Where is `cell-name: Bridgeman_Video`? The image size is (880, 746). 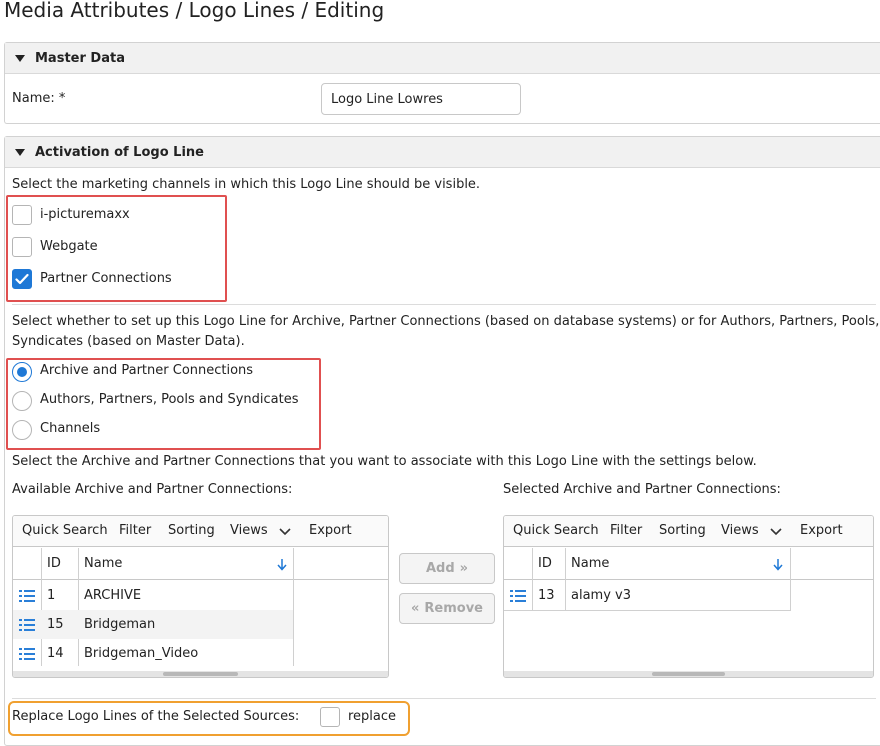 cell-name: Bridgeman_Video is located at coordinates (141, 653).